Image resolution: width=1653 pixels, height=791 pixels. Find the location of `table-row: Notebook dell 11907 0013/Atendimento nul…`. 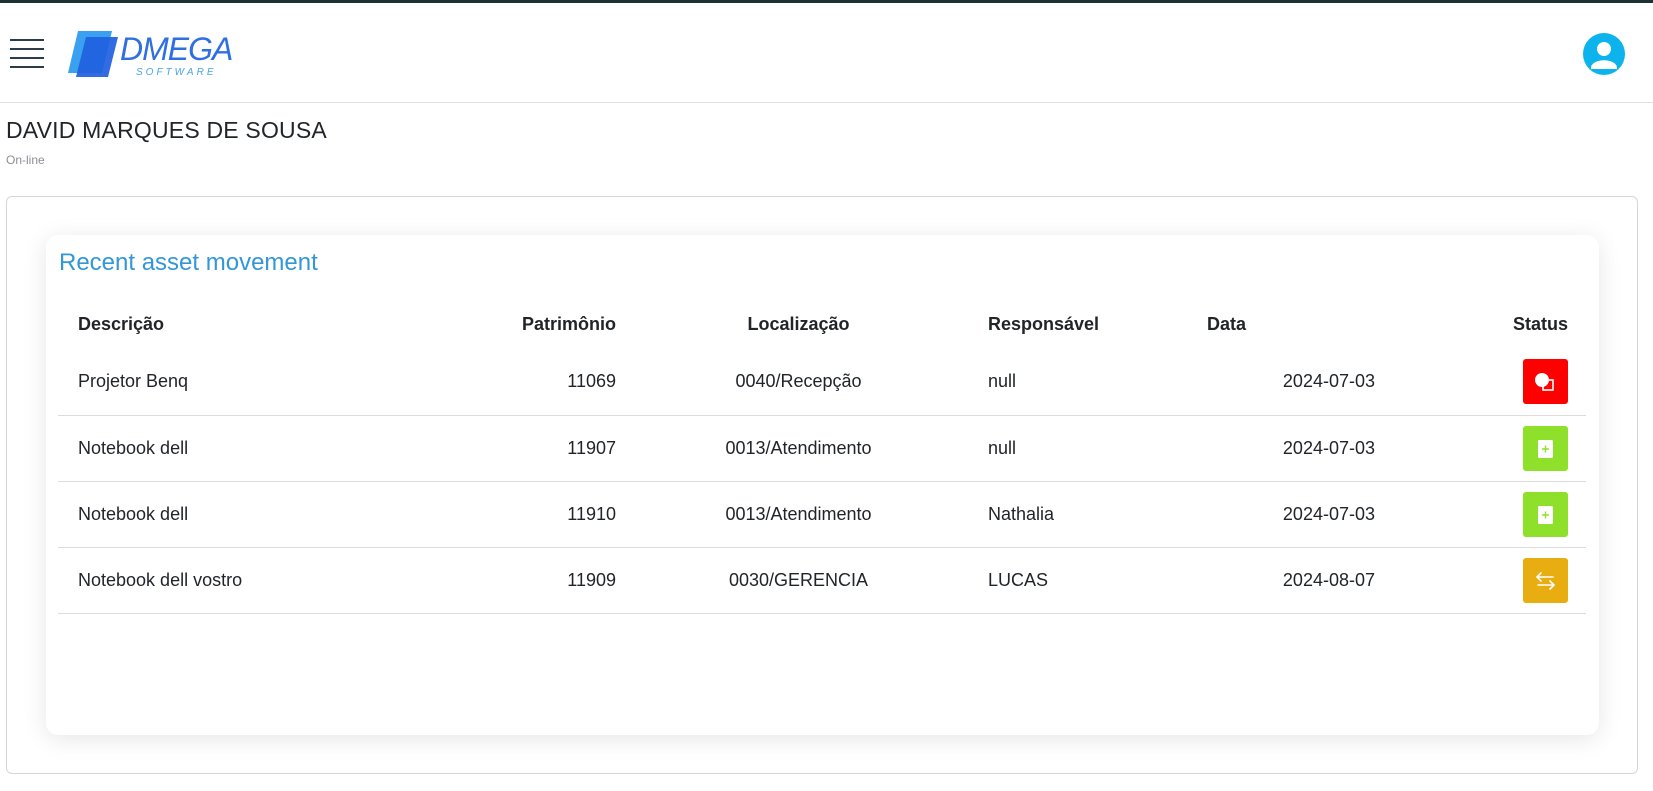

table-row: Notebook dell 11907 0013/Atendimento nul… is located at coordinates (822, 448).